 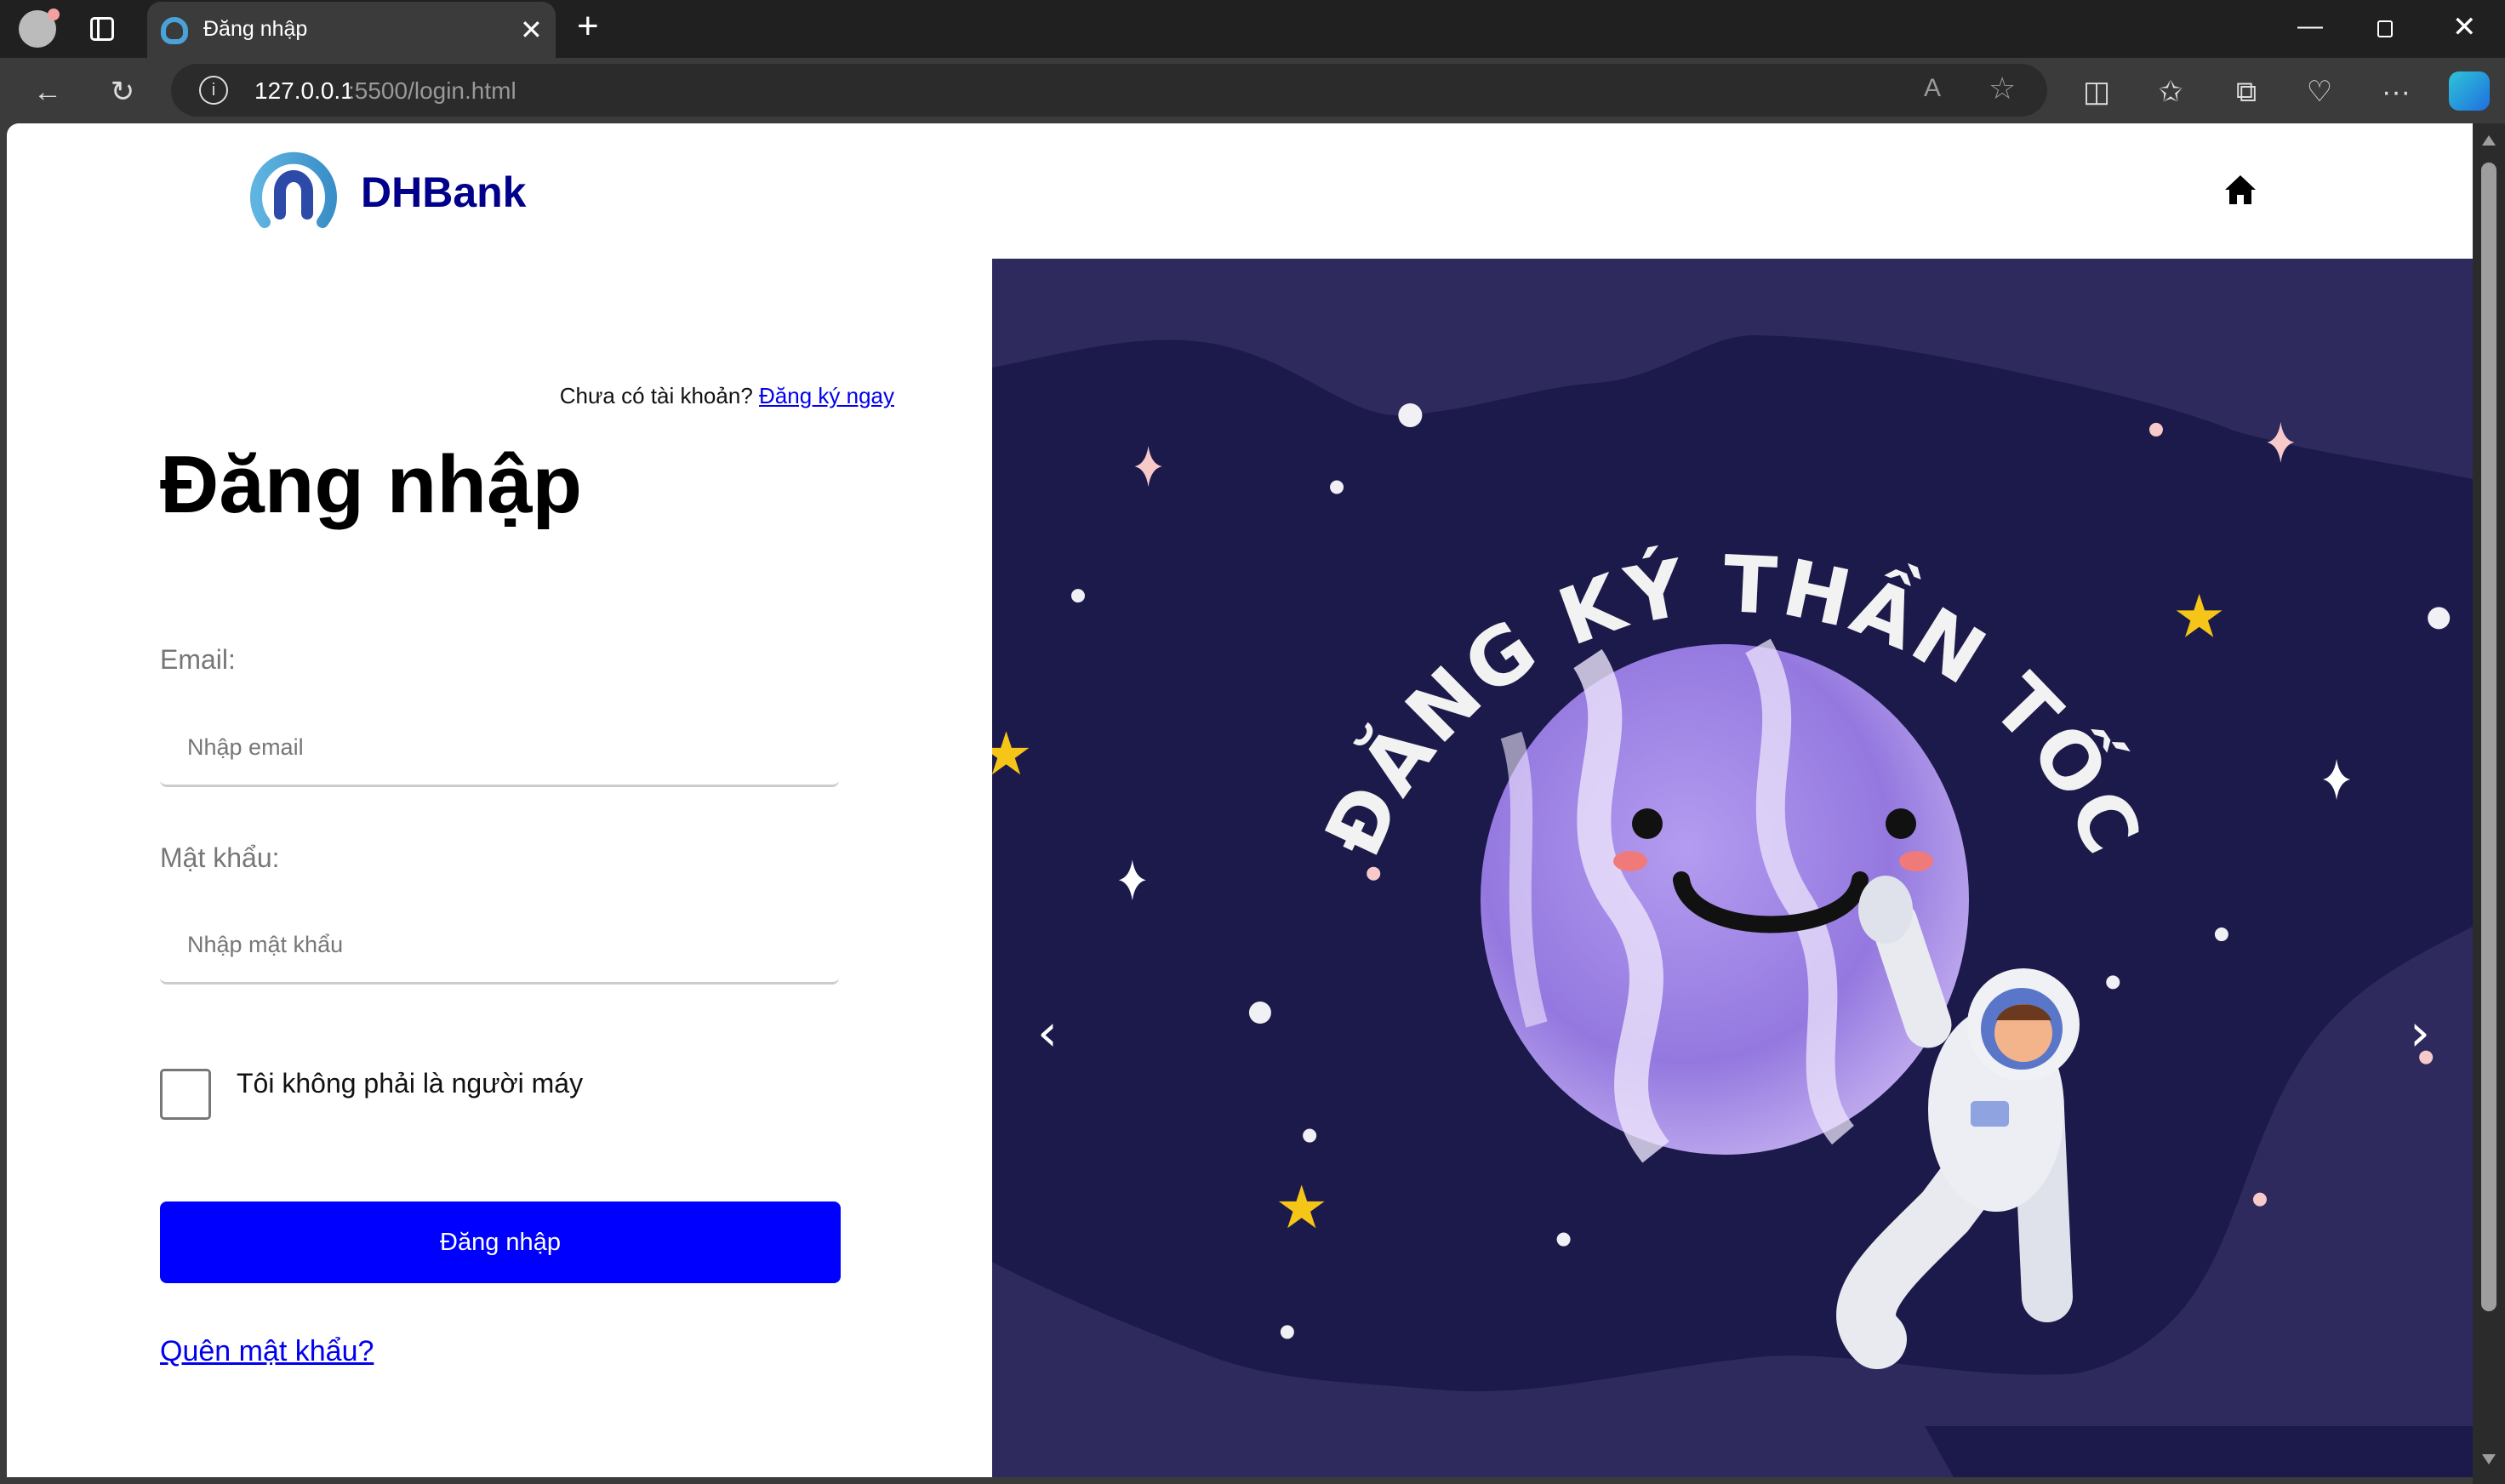 I want to click on carousel-next-button: ›, so click(x=2420, y=1033).